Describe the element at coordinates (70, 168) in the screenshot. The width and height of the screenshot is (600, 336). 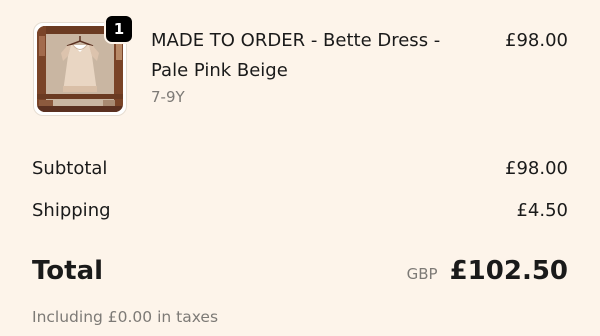
I see `subtotal-label: Subtotal` at that location.